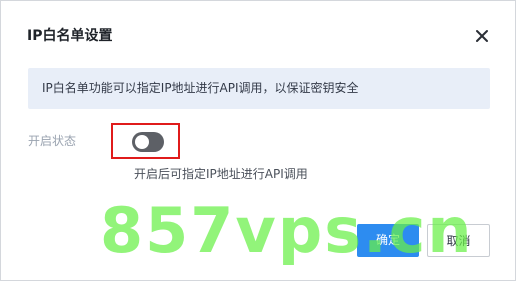 The image size is (516, 281). Describe the element at coordinates (221, 174) in the screenshot. I see `helper-text: 开启后可指定IP地址进行API调用` at that location.